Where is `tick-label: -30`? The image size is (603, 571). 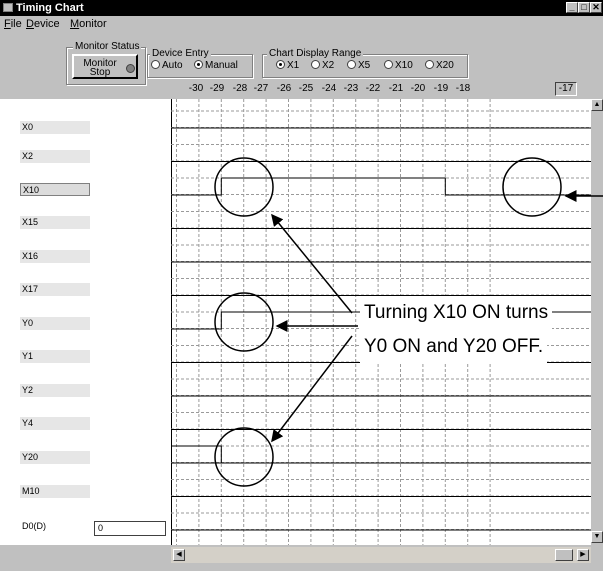 tick-label: -30 is located at coordinates (196, 88).